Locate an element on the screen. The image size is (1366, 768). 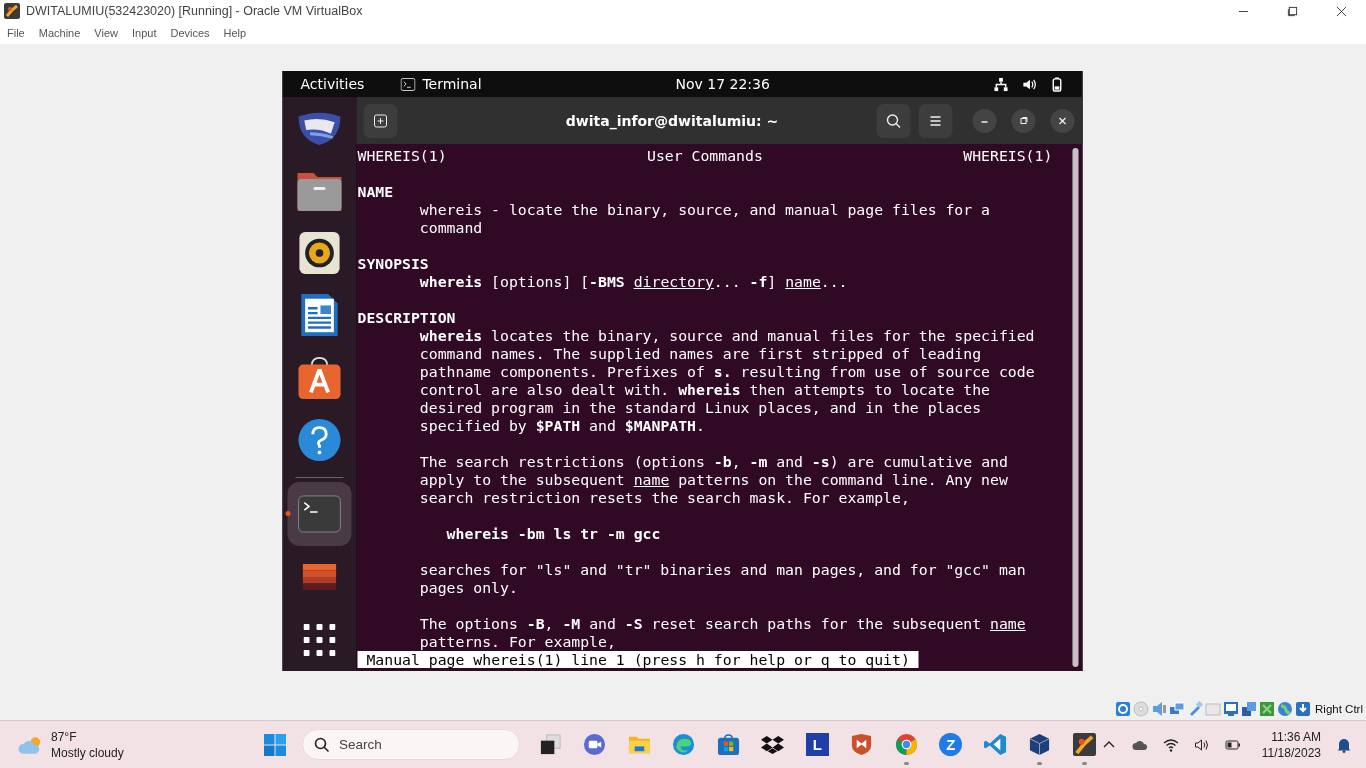
new-tab-button is located at coordinates (380, 120).